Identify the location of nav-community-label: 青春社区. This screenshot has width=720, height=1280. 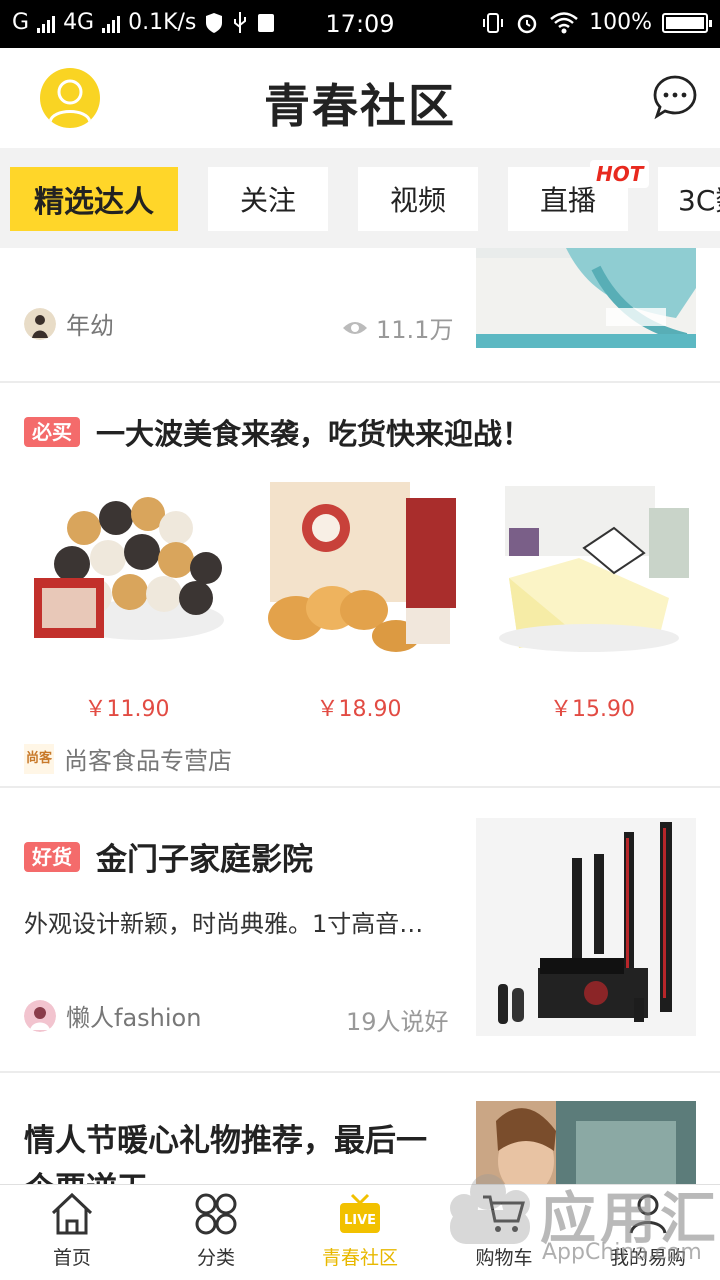
(359, 1258).